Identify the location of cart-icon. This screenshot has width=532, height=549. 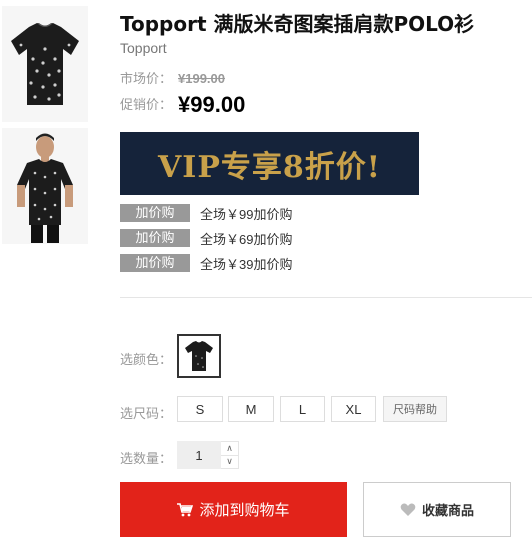
(185, 509).